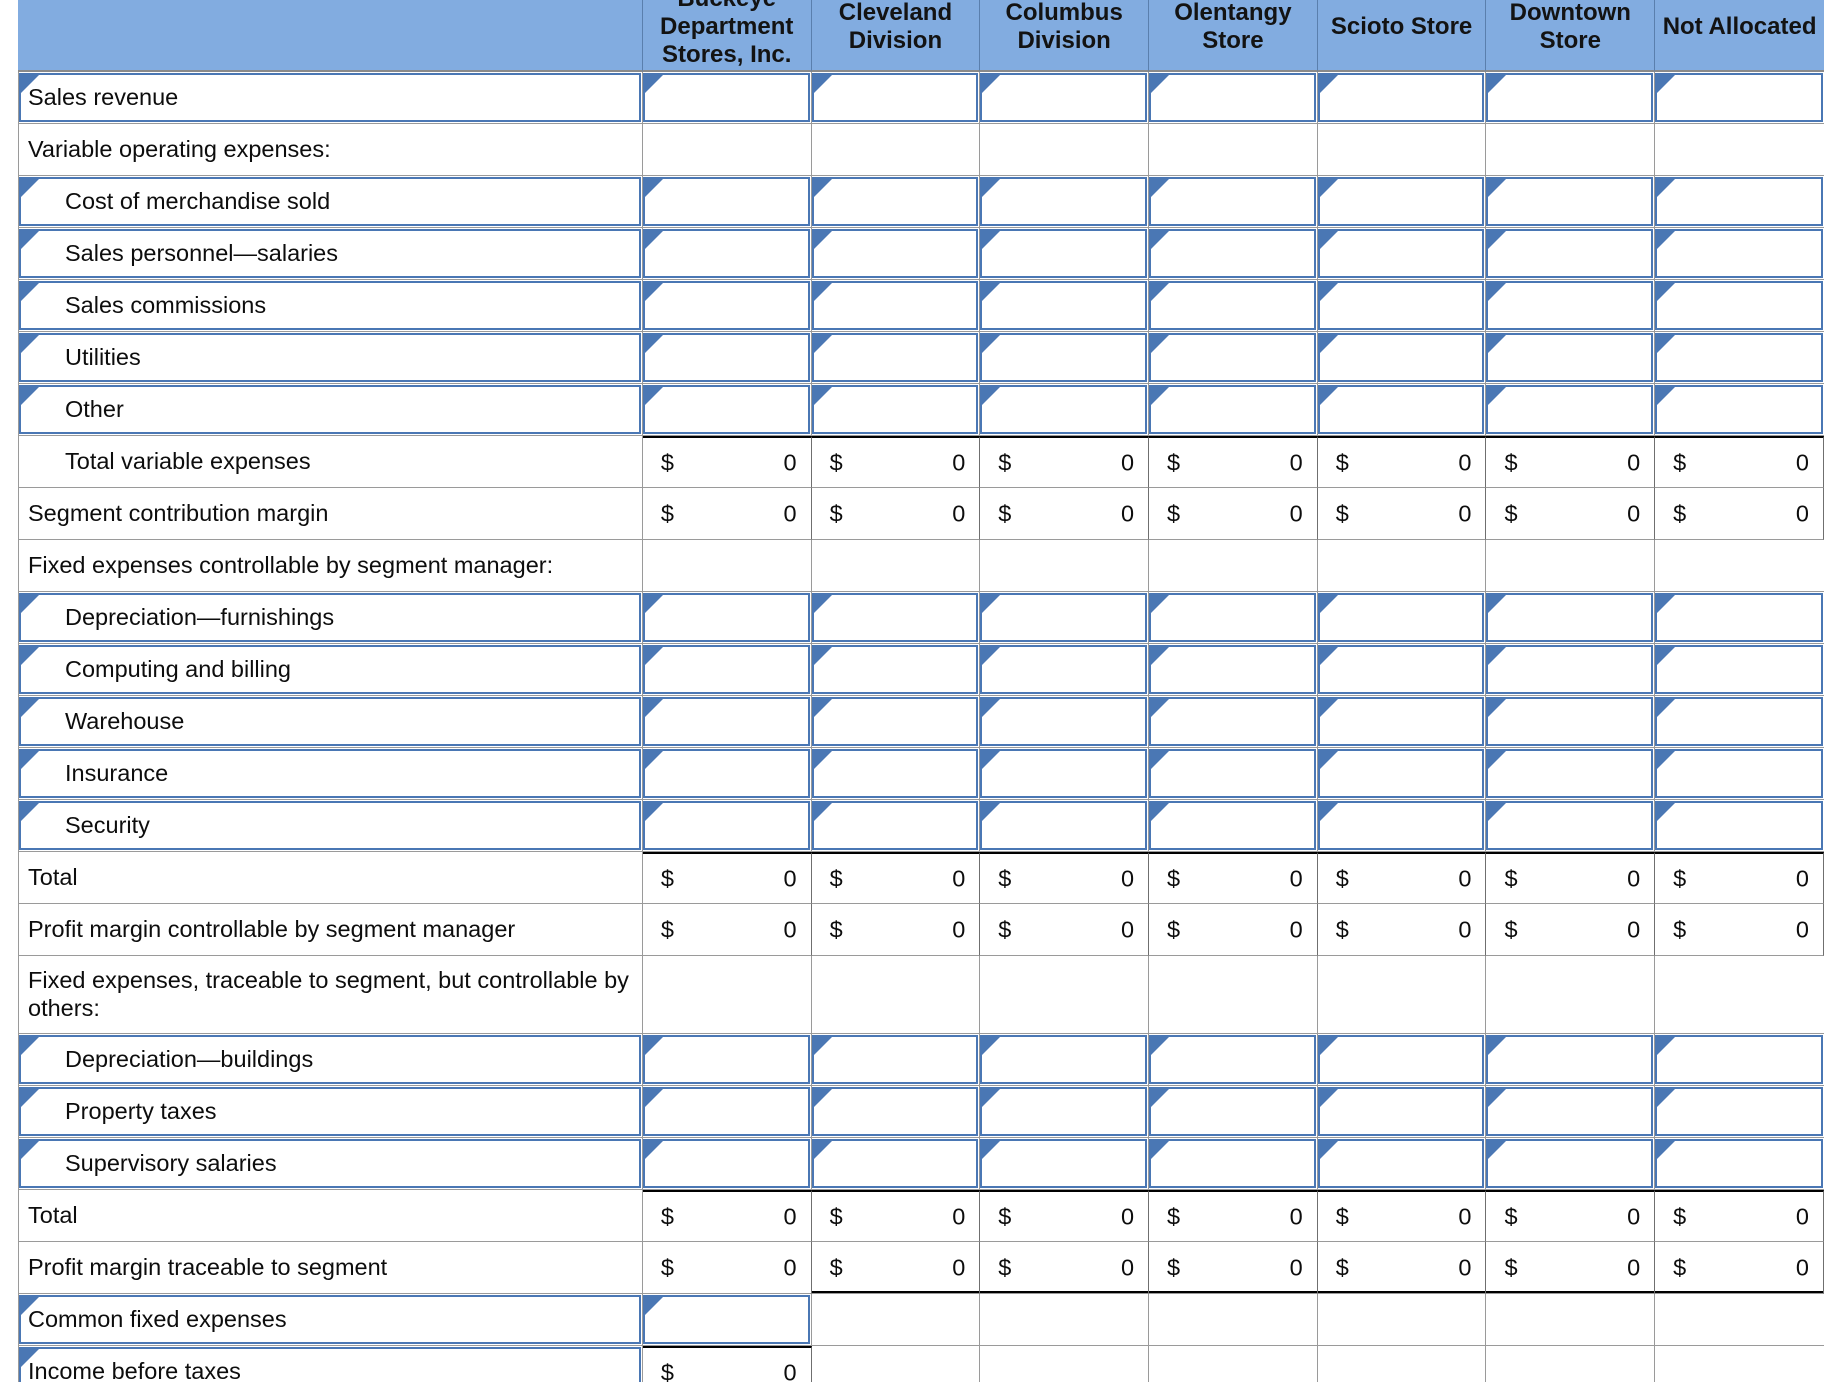 This screenshot has height=1382, width=1842. Describe the element at coordinates (330, 410) in the screenshot. I see `row-label: Other` at that location.